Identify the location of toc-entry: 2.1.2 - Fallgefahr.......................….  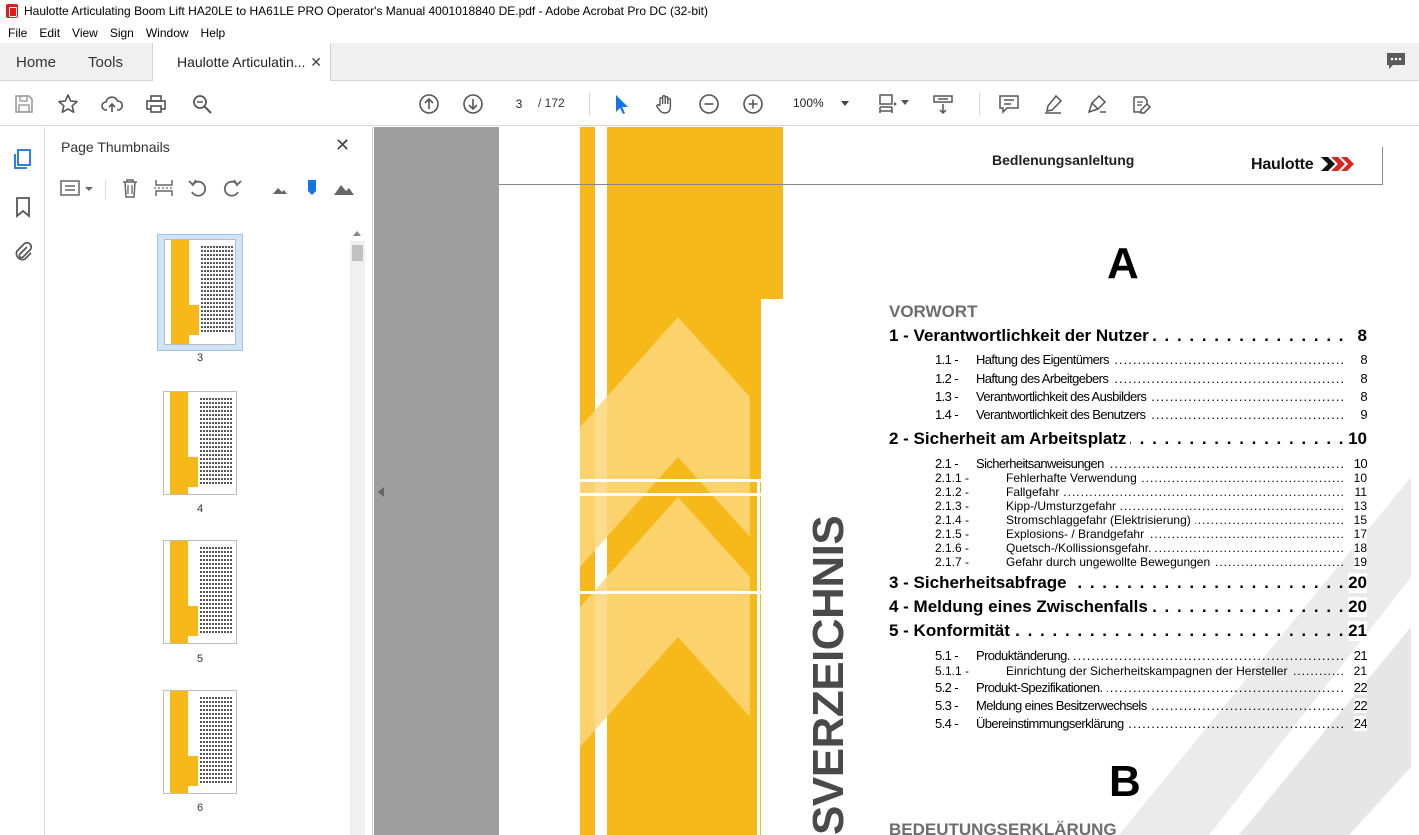
(1151, 492).